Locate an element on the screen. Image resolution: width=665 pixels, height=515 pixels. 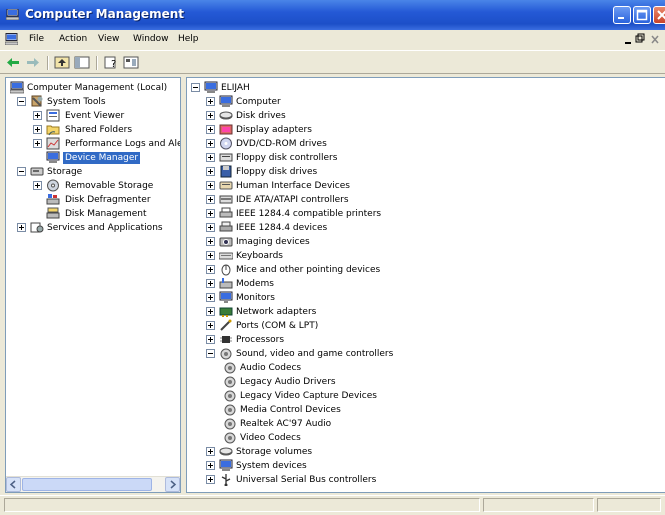
device-tree-label: Sound, video and game controllers is located at coordinates (315, 354).